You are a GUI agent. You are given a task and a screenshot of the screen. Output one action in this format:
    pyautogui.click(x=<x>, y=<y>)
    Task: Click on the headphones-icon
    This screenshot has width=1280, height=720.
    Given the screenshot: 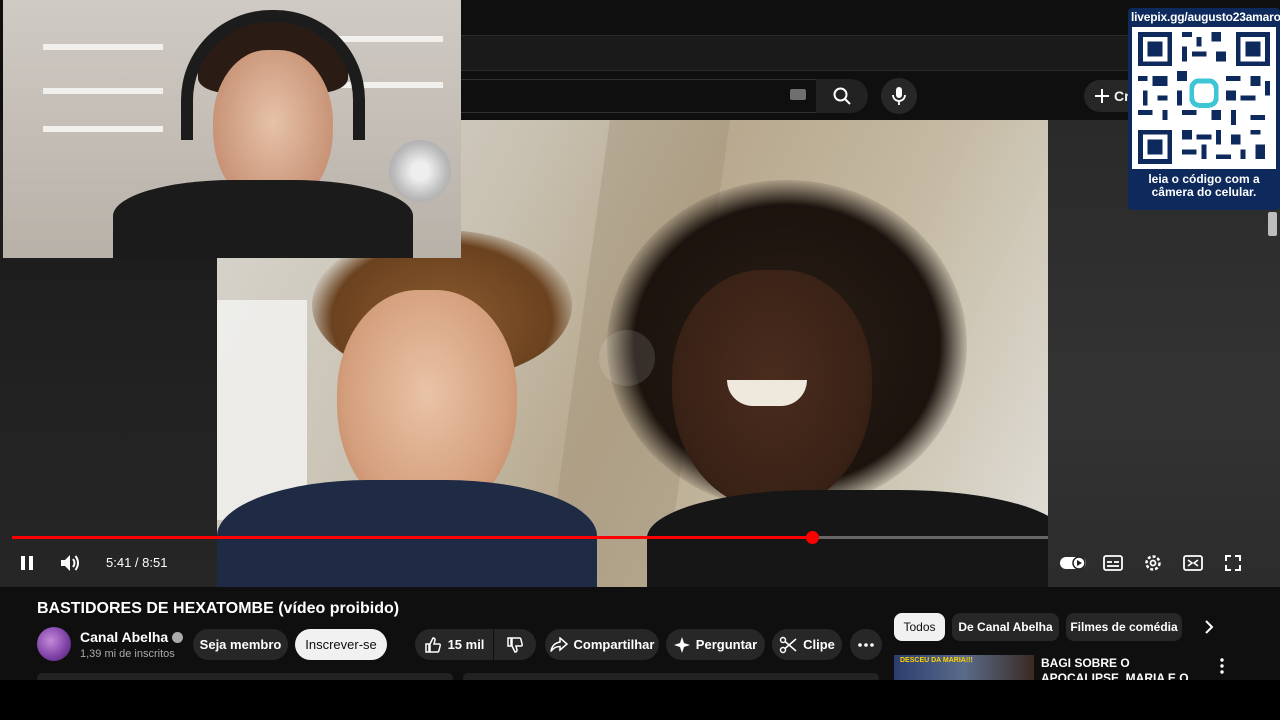 What is the action you would take?
    pyautogui.click(x=273, y=75)
    